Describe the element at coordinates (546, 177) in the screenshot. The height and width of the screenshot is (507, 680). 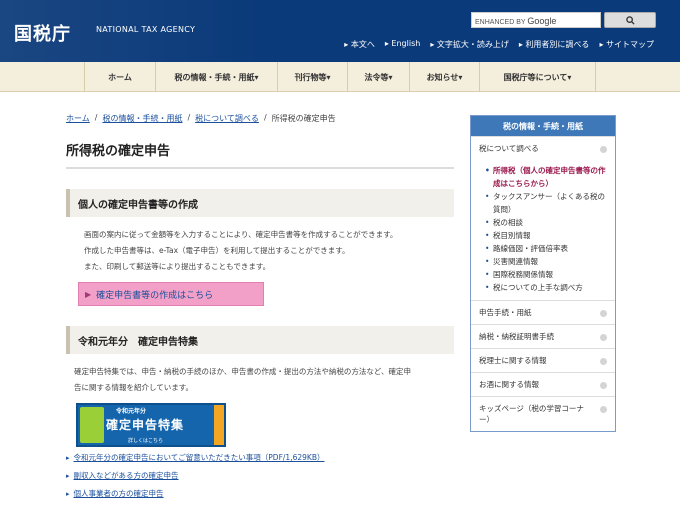
I see `sidebar-sub-income-tax: 所得税（個人の確定申告書等の作成はこちらから）` at that location.